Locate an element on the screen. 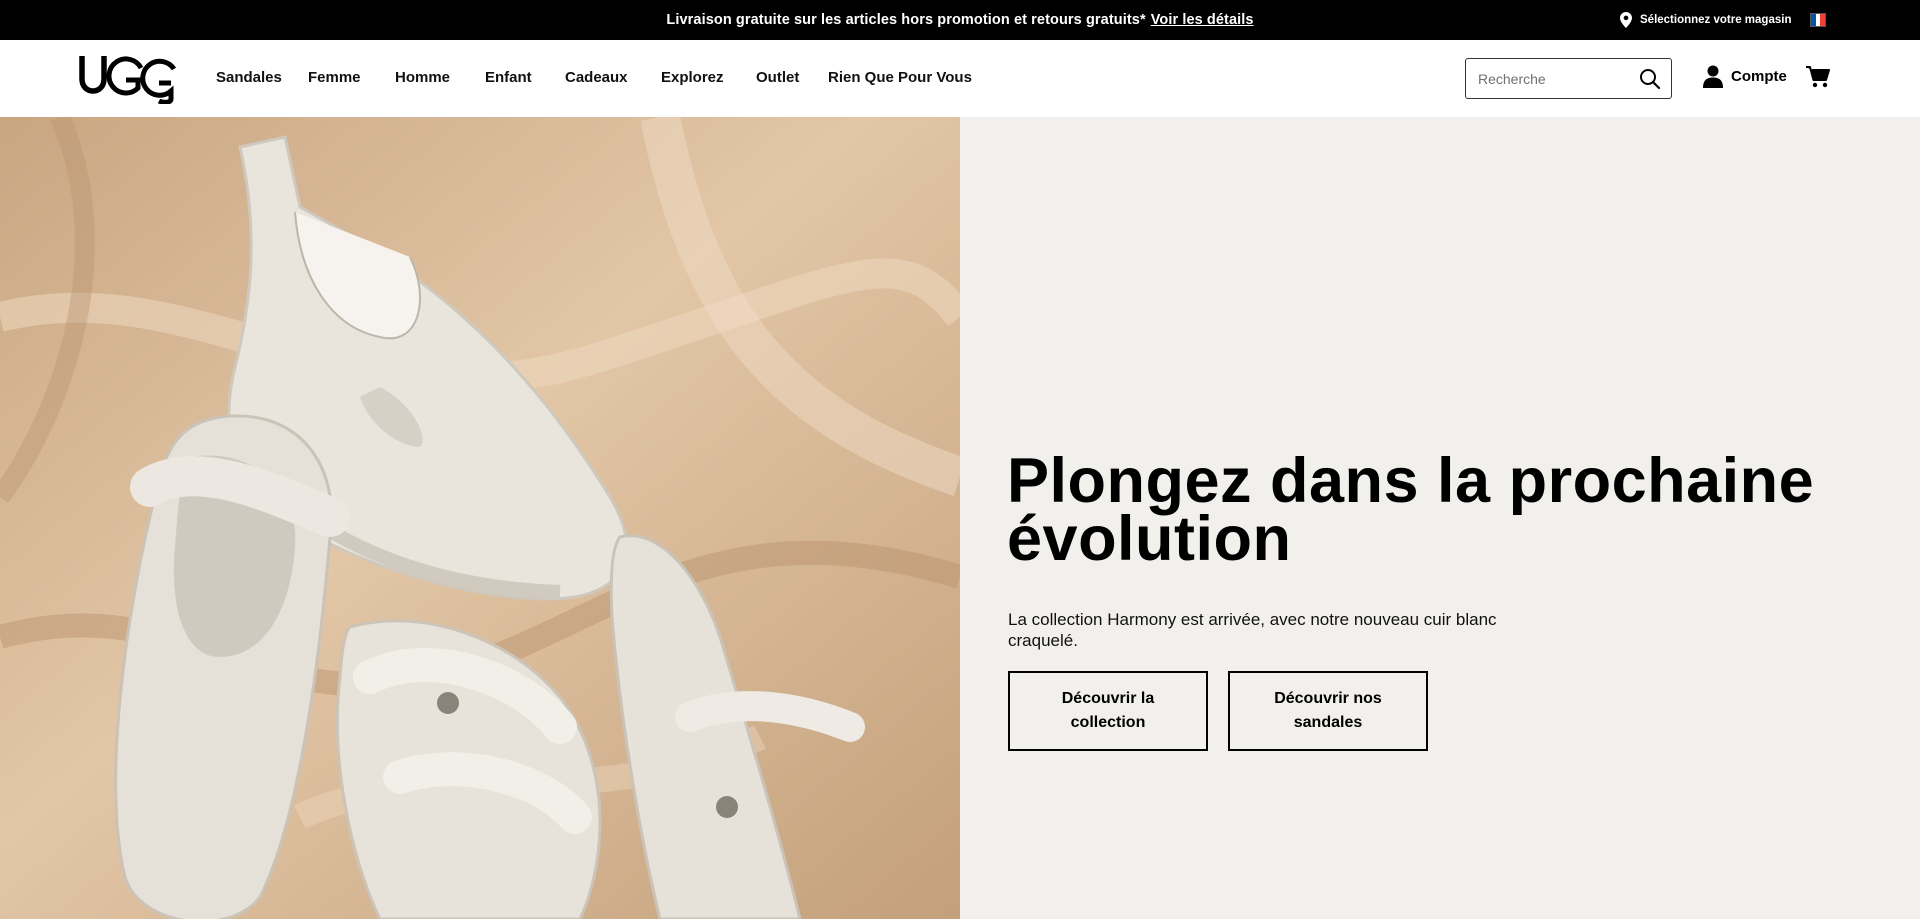 This screenshot has height=919, width=1920. nav-sandales: Sandales is located at coordinates (249, 77).